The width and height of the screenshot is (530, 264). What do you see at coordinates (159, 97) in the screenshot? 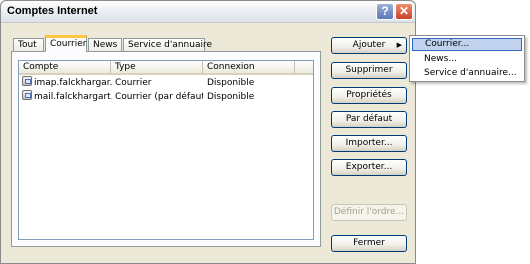
I see `cell-type: Courrier (par défaut)` at bounding box center [159, 97].